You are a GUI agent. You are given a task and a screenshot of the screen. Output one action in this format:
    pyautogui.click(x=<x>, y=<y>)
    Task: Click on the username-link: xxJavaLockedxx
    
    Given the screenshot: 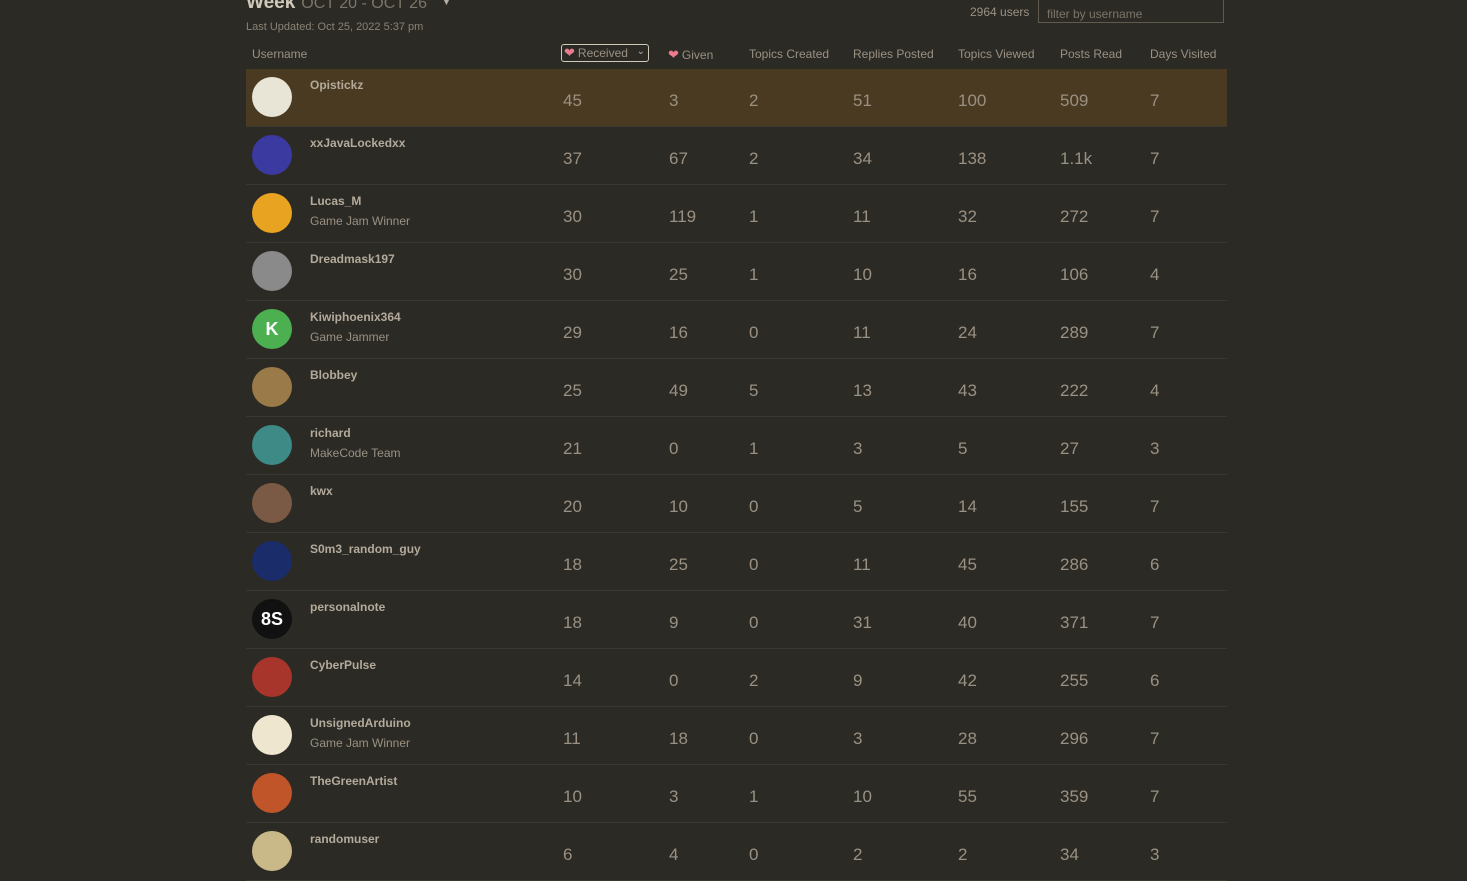 What is the action you would take?
    pyautogui.click(x=357, y=143)
    